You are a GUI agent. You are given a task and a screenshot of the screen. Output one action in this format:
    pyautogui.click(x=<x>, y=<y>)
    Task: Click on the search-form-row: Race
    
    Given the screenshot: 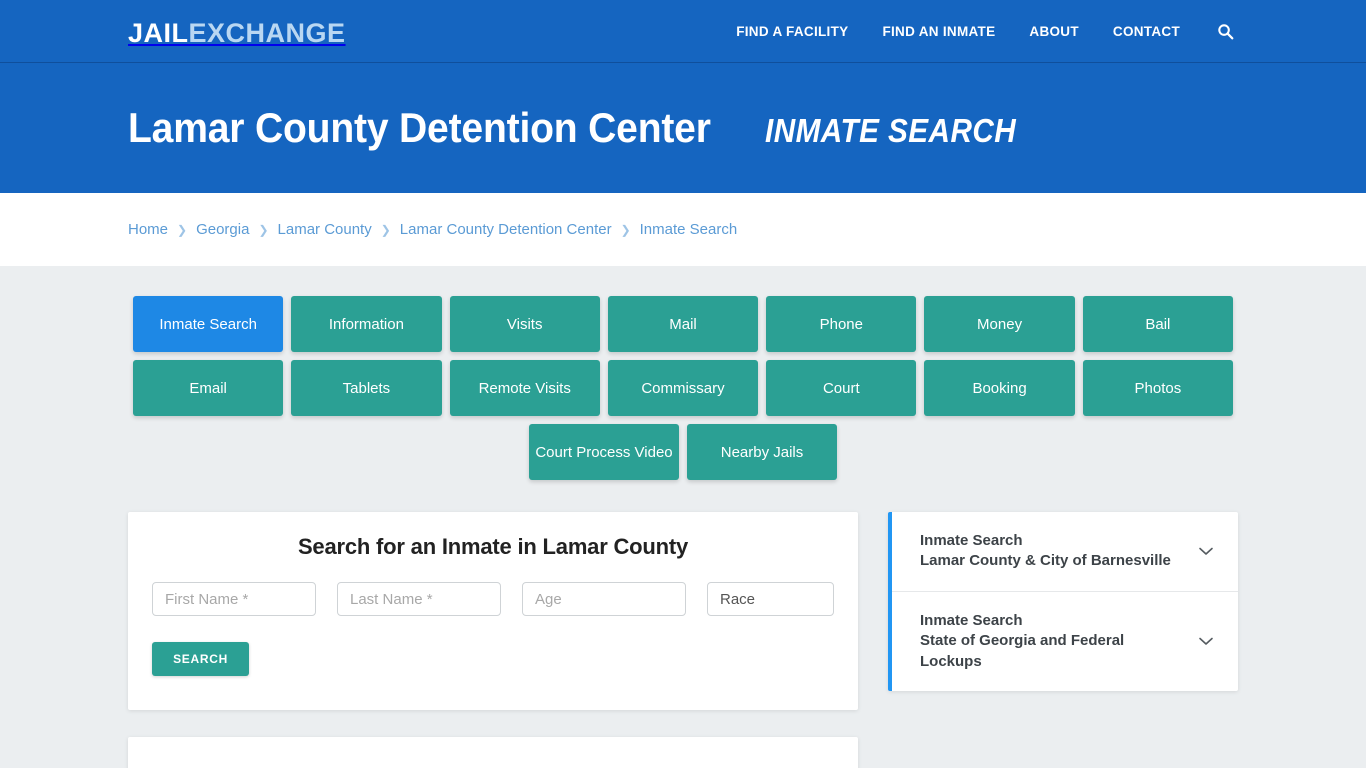 What is the action you would take?
    pyautogui.click(x=493, y=599)
    